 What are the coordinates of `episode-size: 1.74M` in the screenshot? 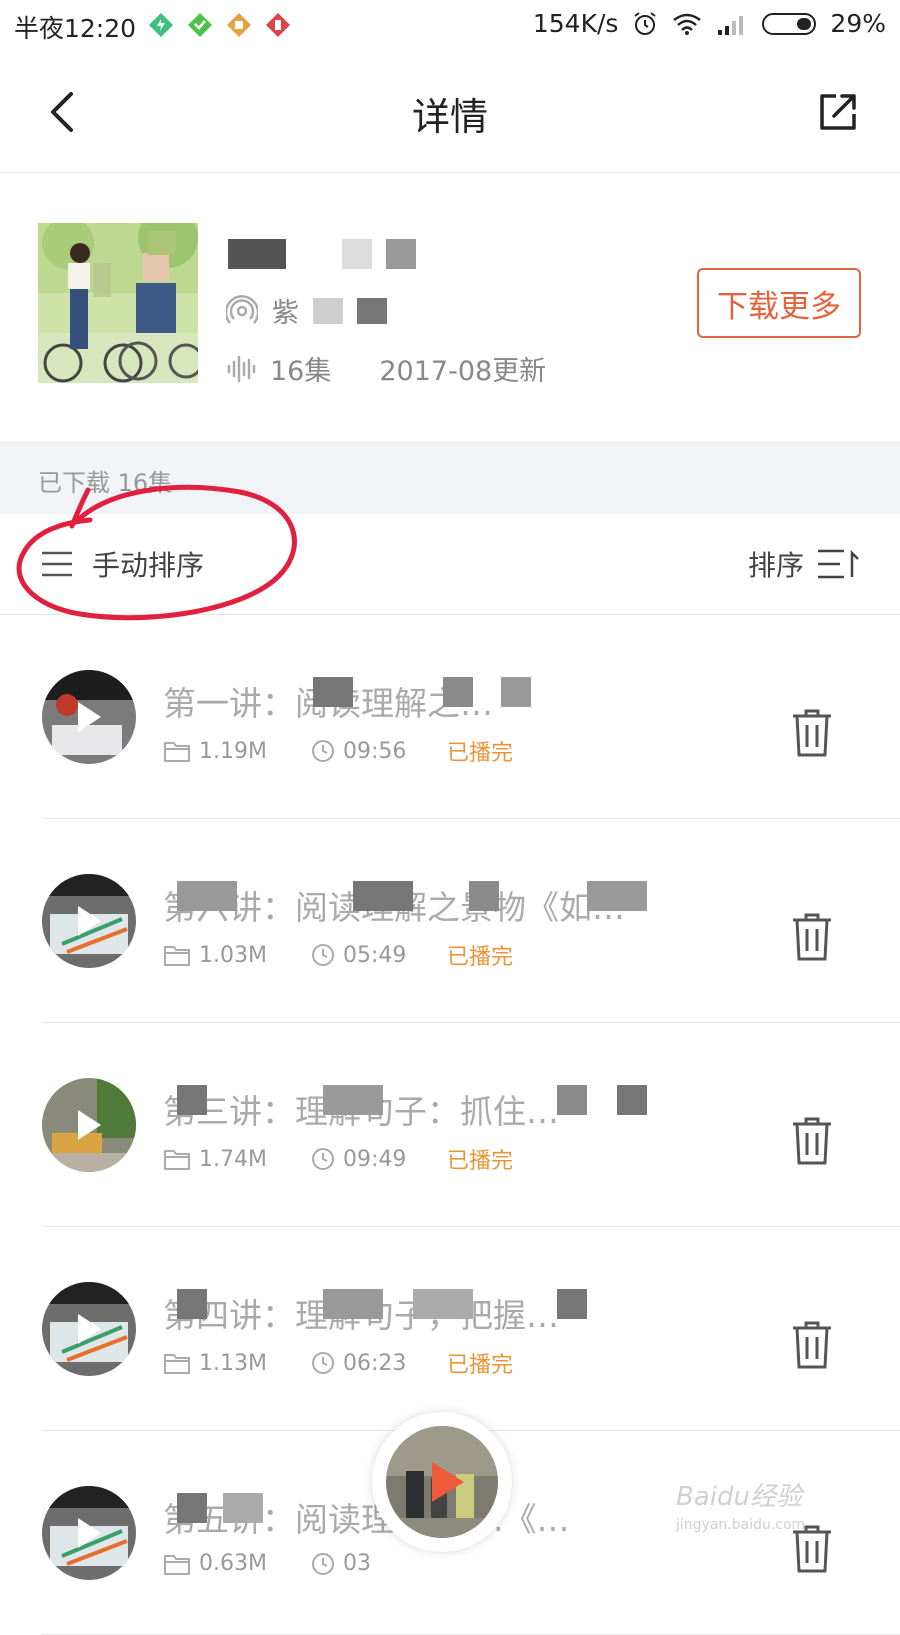 It's located at (233, 1159).